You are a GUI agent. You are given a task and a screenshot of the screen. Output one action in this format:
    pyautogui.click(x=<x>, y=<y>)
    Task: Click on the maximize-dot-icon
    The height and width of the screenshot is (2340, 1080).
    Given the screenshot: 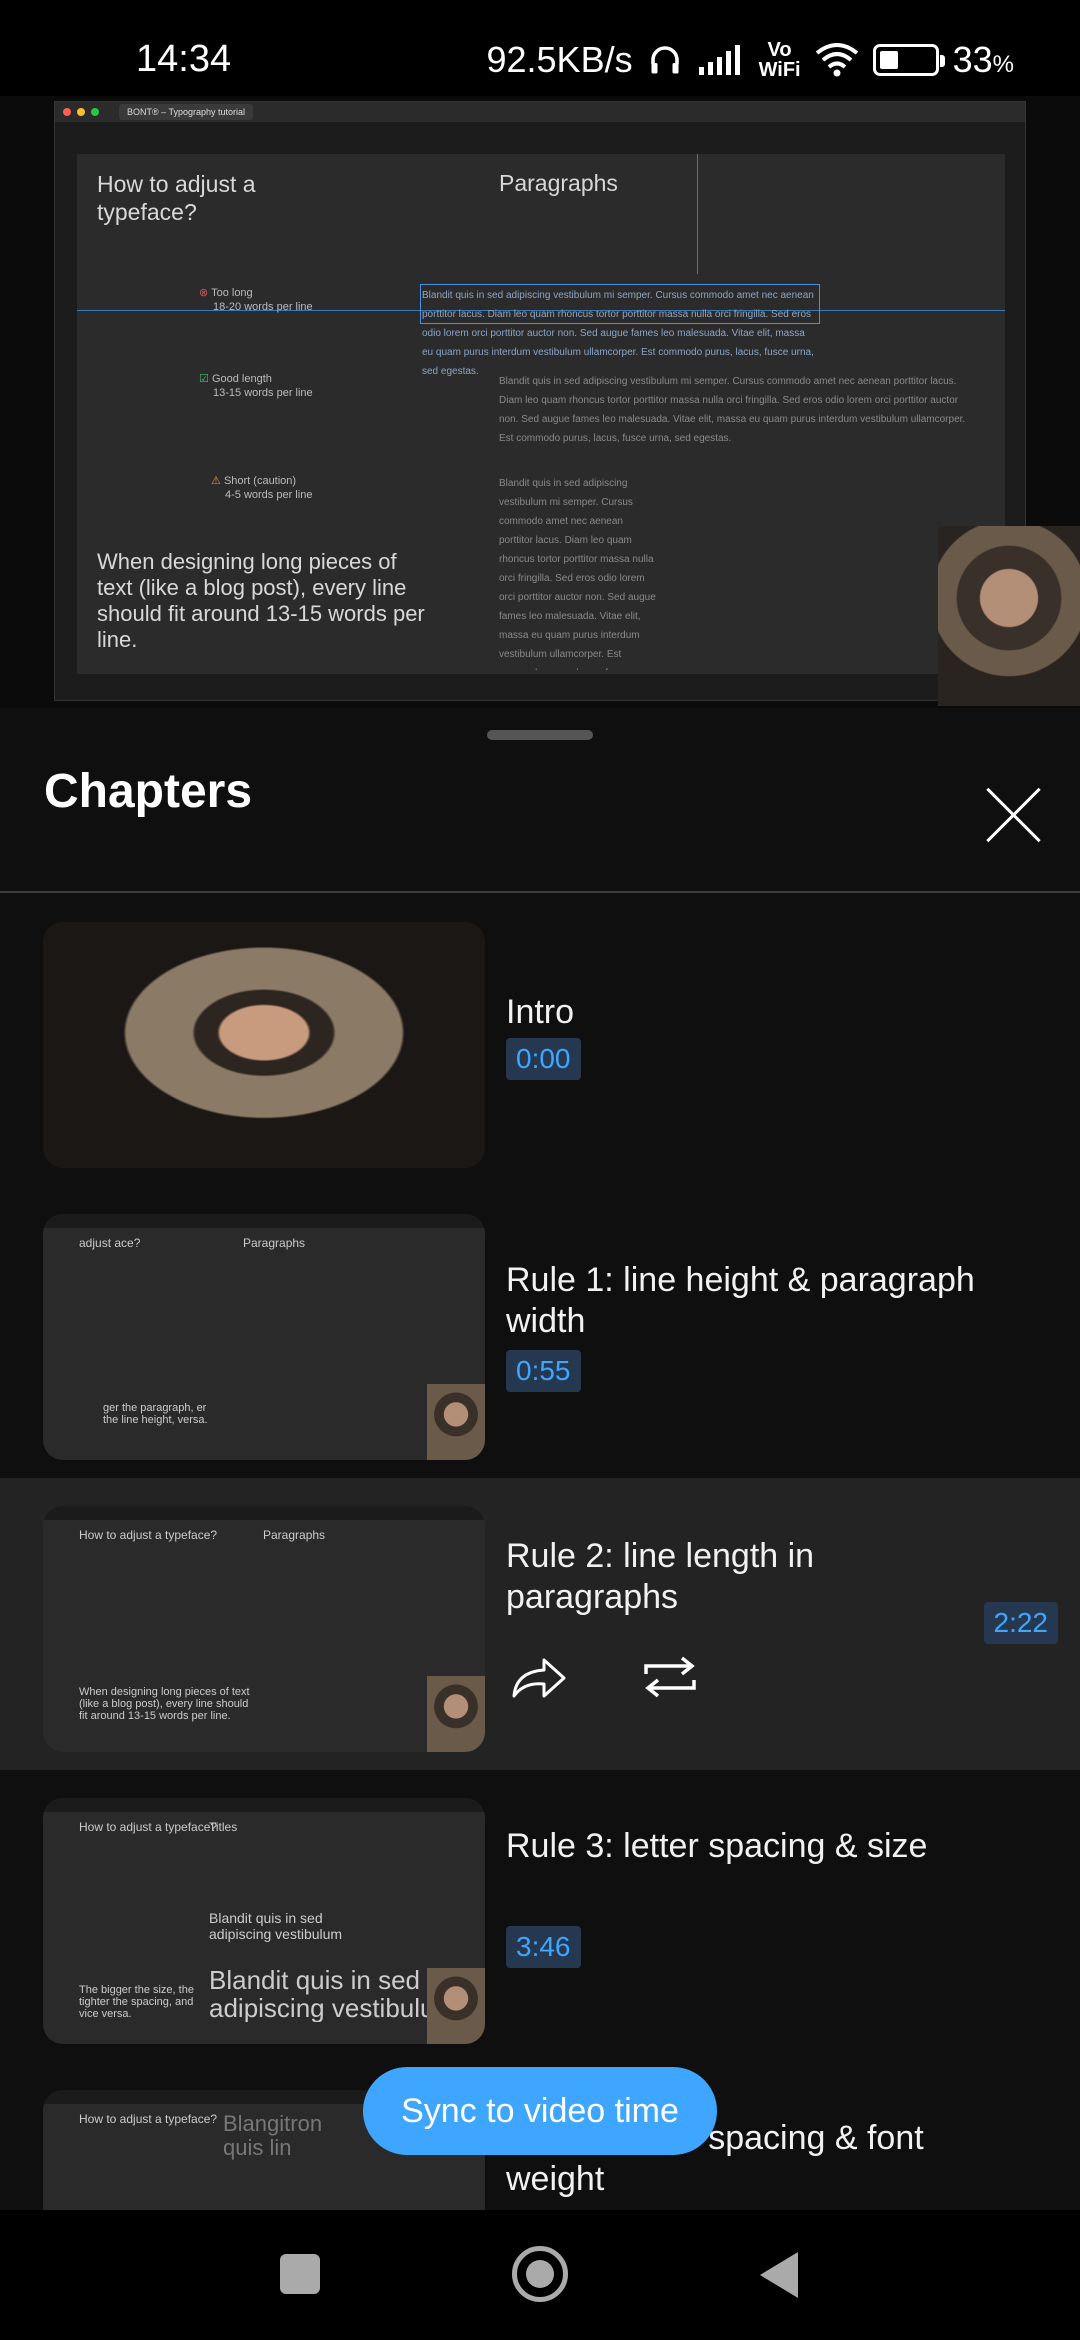 What is the action you would take?
    pyautogui.click(x=95, y=112)
    